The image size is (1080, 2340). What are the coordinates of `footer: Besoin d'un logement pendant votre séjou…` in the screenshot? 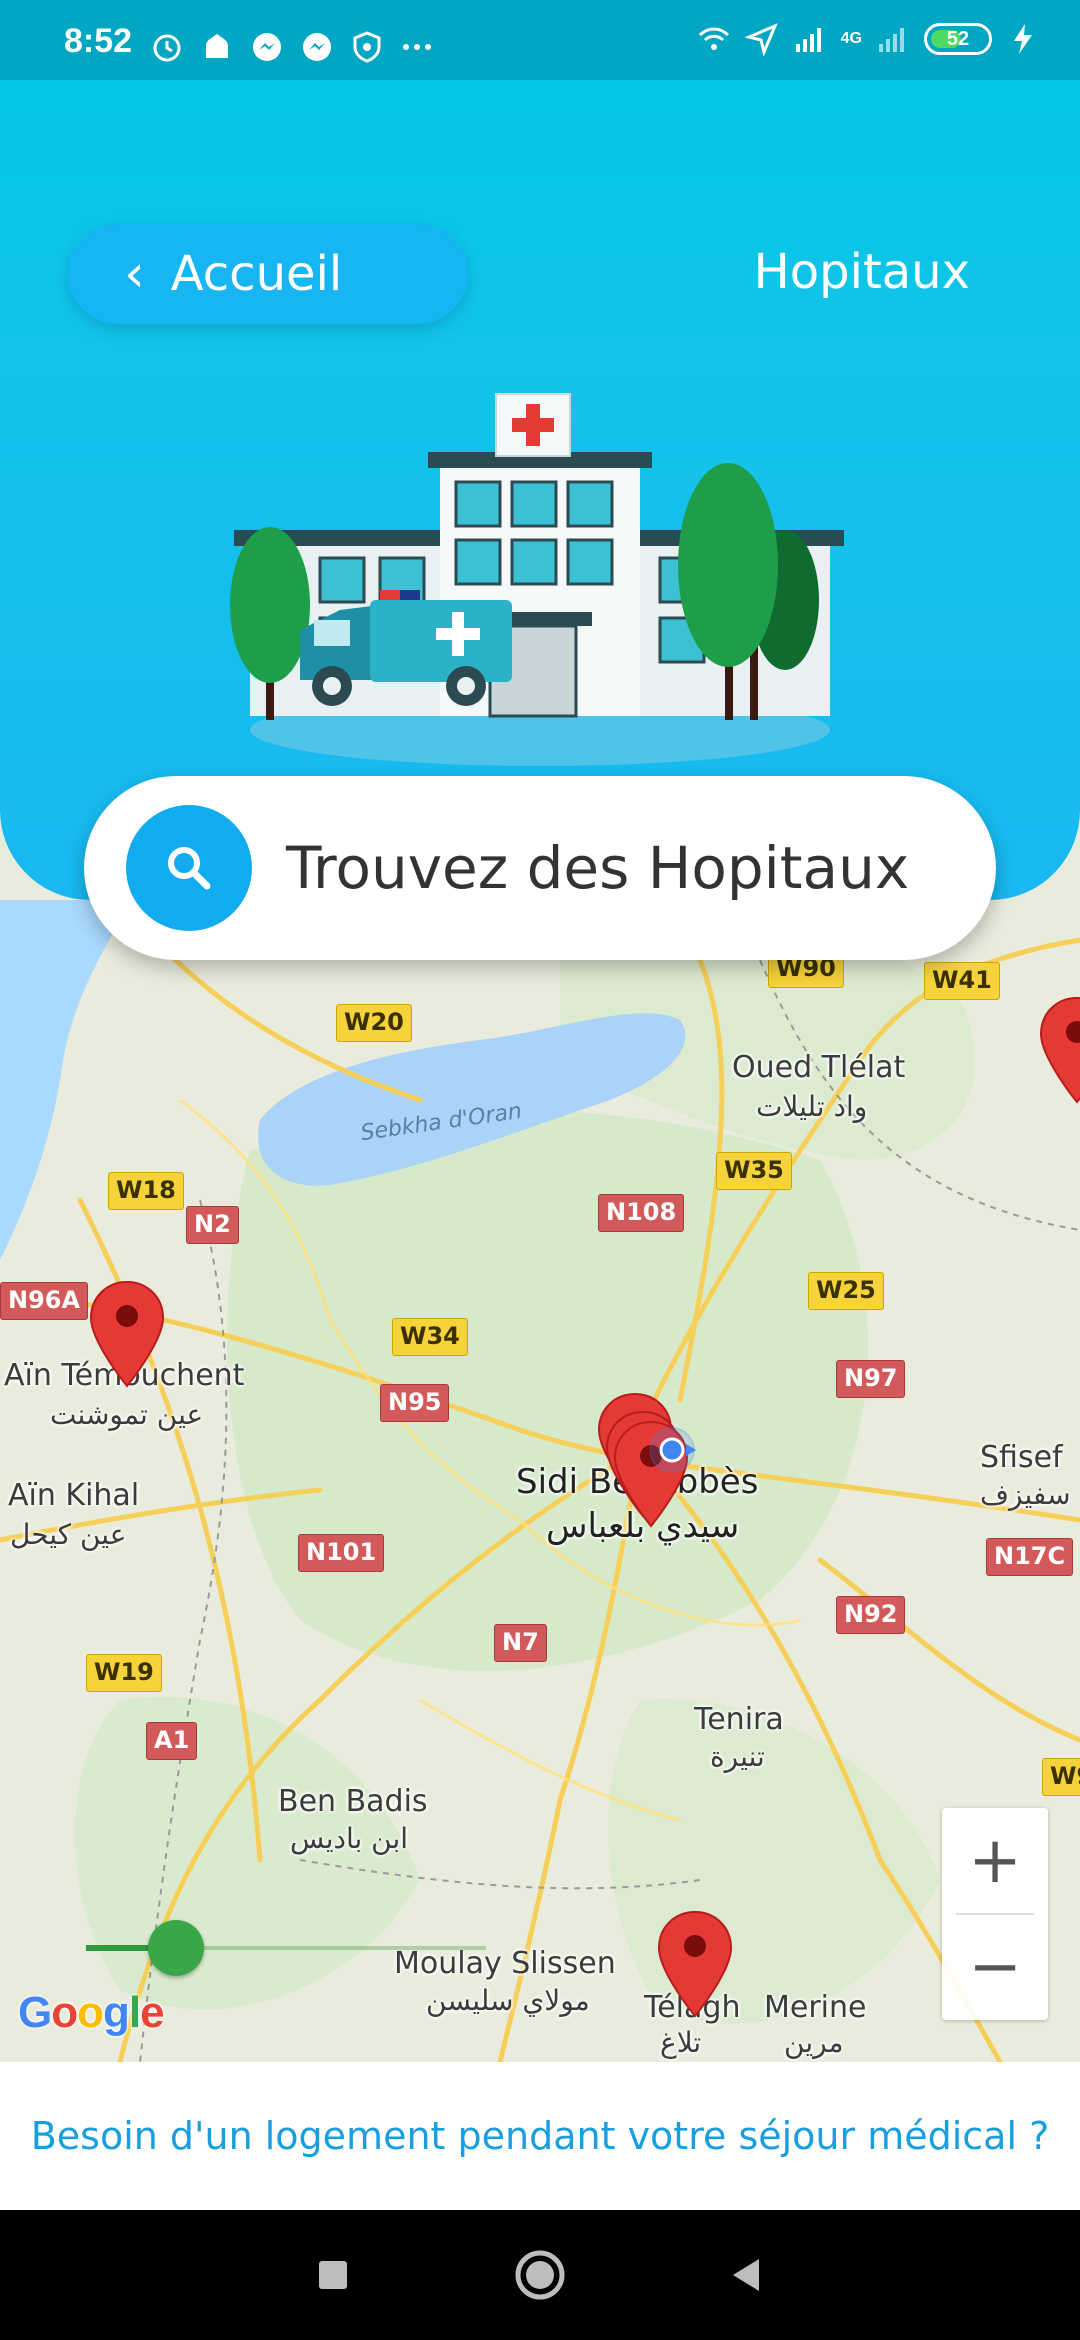 It's located at (540, 2136).